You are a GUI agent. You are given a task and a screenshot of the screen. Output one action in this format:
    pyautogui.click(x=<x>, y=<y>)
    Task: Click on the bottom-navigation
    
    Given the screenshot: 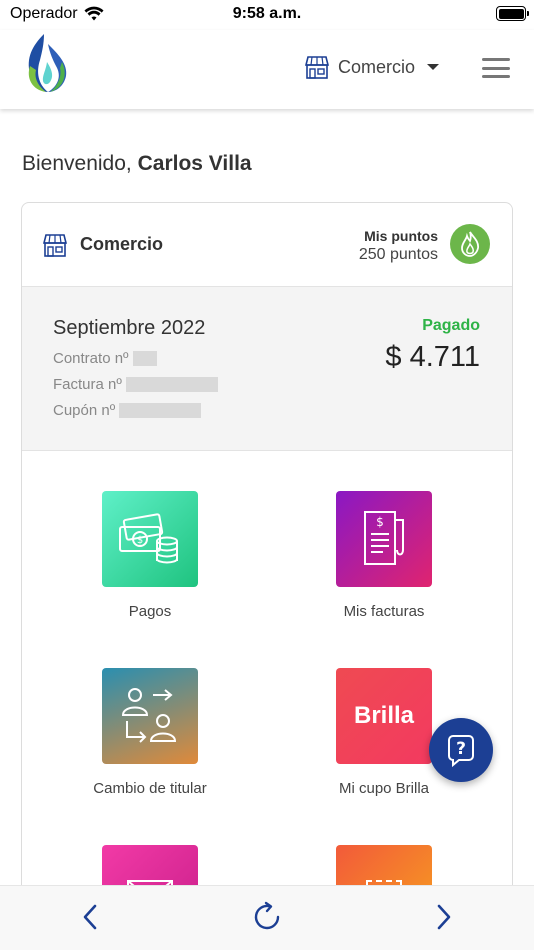 What is the action you would take?
    pyautogui.click(x=267, y=917)
    